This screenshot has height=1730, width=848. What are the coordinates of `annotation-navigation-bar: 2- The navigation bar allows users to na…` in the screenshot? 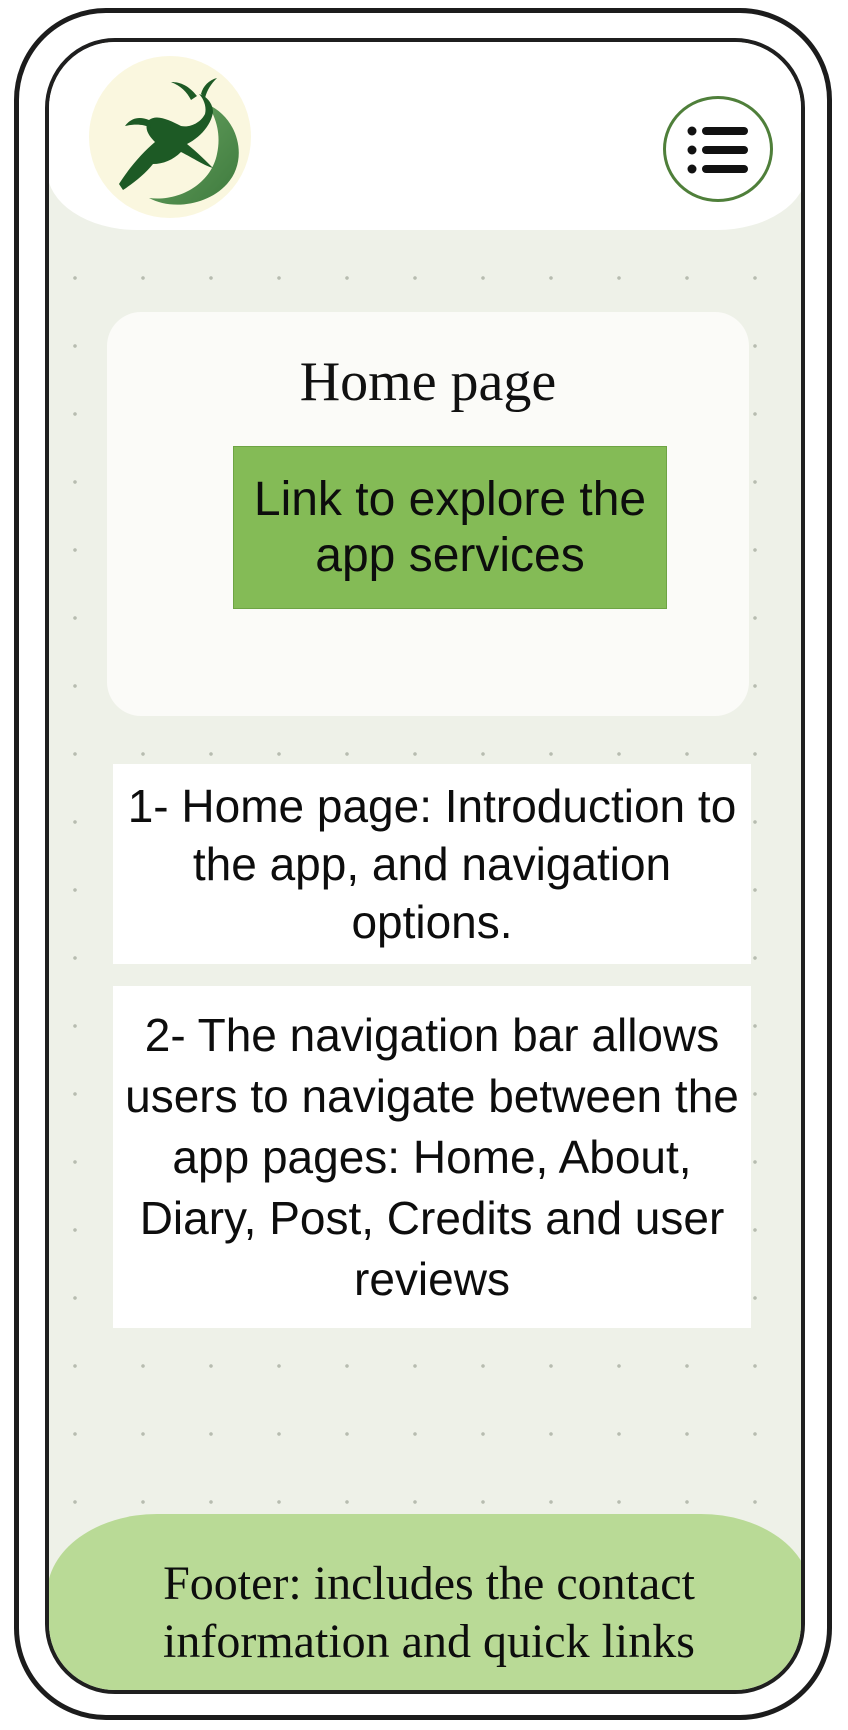 It's located at (432, 1157).